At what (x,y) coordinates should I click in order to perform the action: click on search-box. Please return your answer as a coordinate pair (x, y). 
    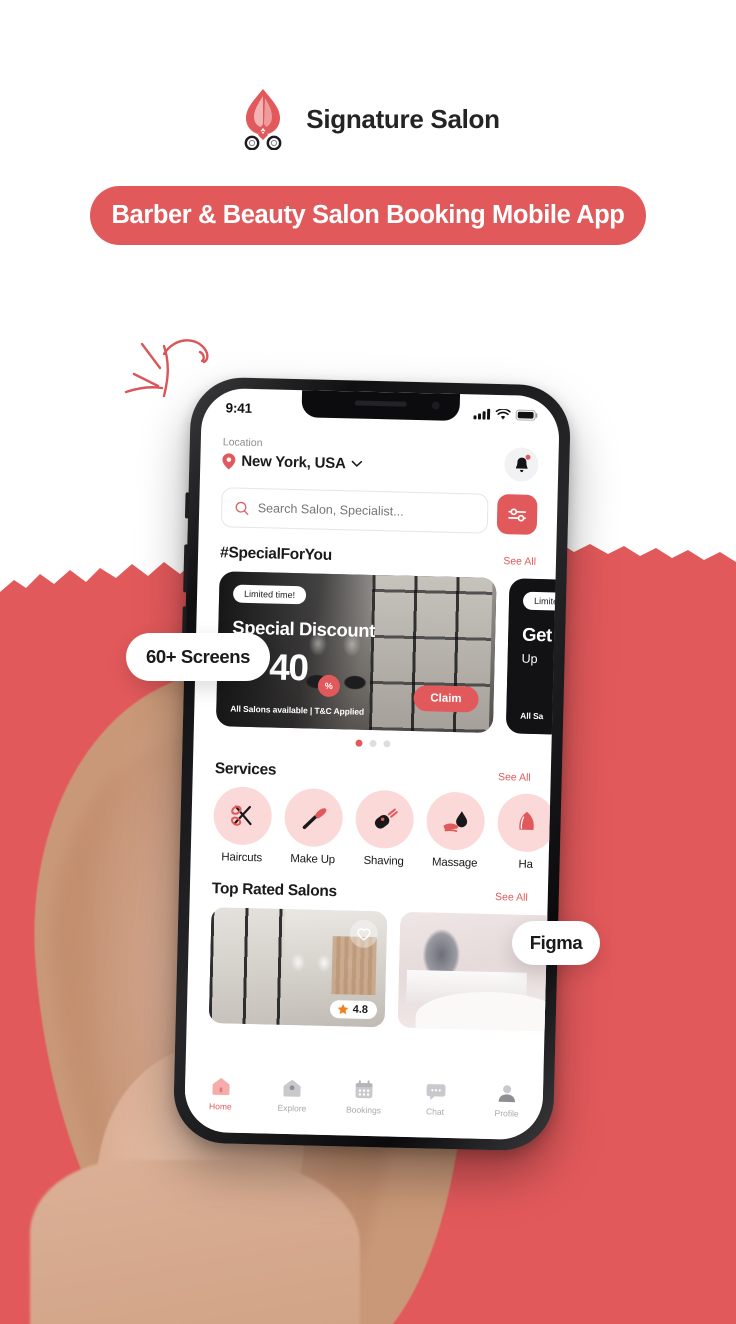
    Looking at the image, I should click on (354, 510).